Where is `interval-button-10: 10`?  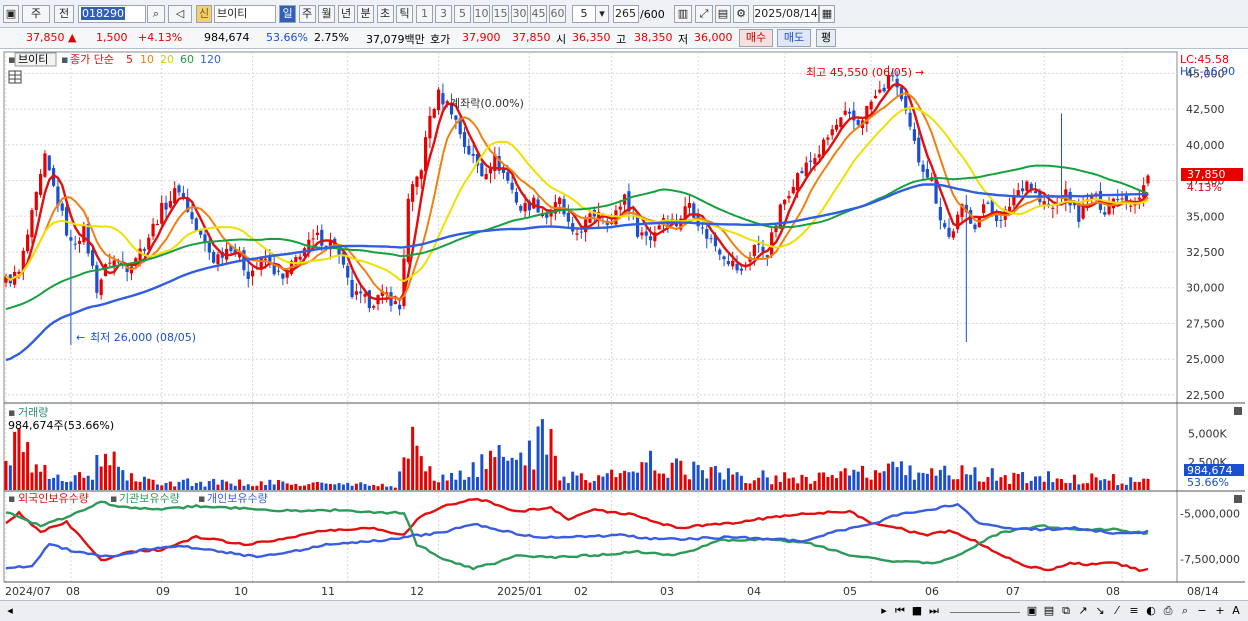 interval-button-10: 10 is located at coordinates (481, 14).